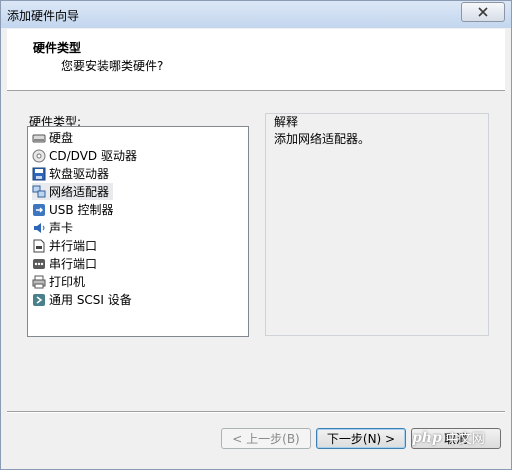  What do you see at coordinates (43, 16) in the screenshot?
I see `window-title: 添加硬件向导` at bounding box center [43, 16].